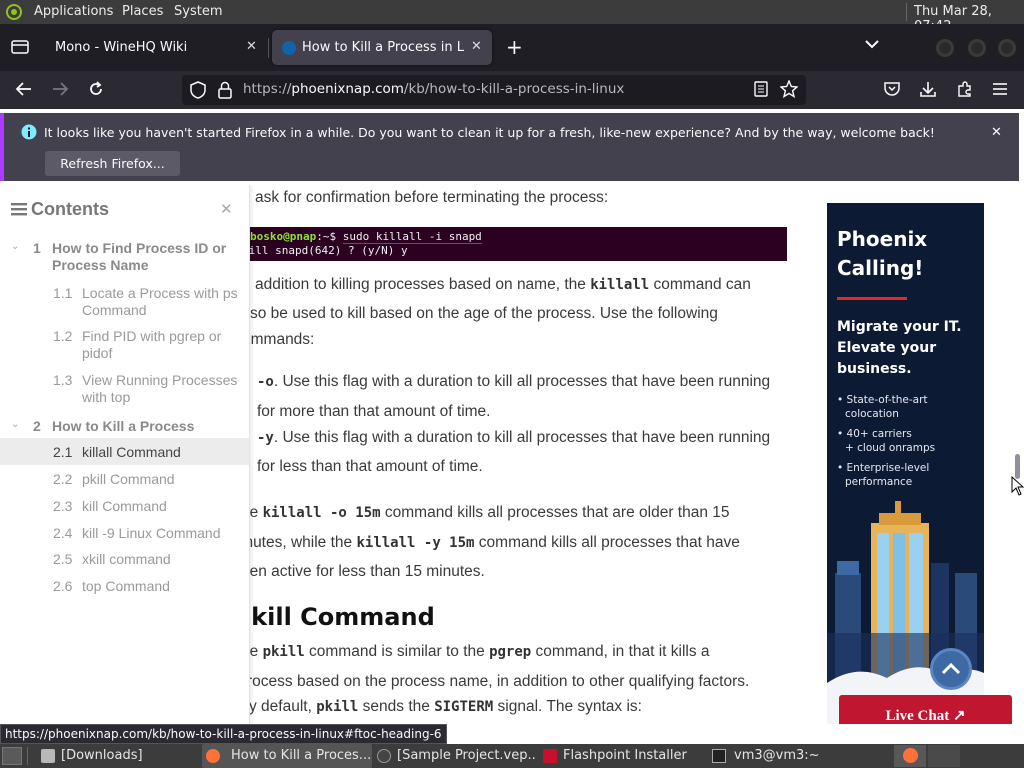 The image size is (1024, 768). Describe the element at coordinates (905, 608) in the screenshot. I see `ad-city-skyline-illustration` at that location.